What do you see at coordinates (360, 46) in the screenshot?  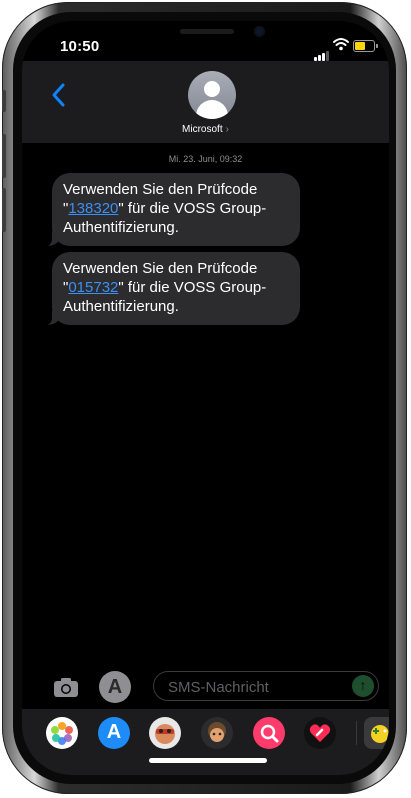 I see `battery-fill` at bounding box center [360, 46].